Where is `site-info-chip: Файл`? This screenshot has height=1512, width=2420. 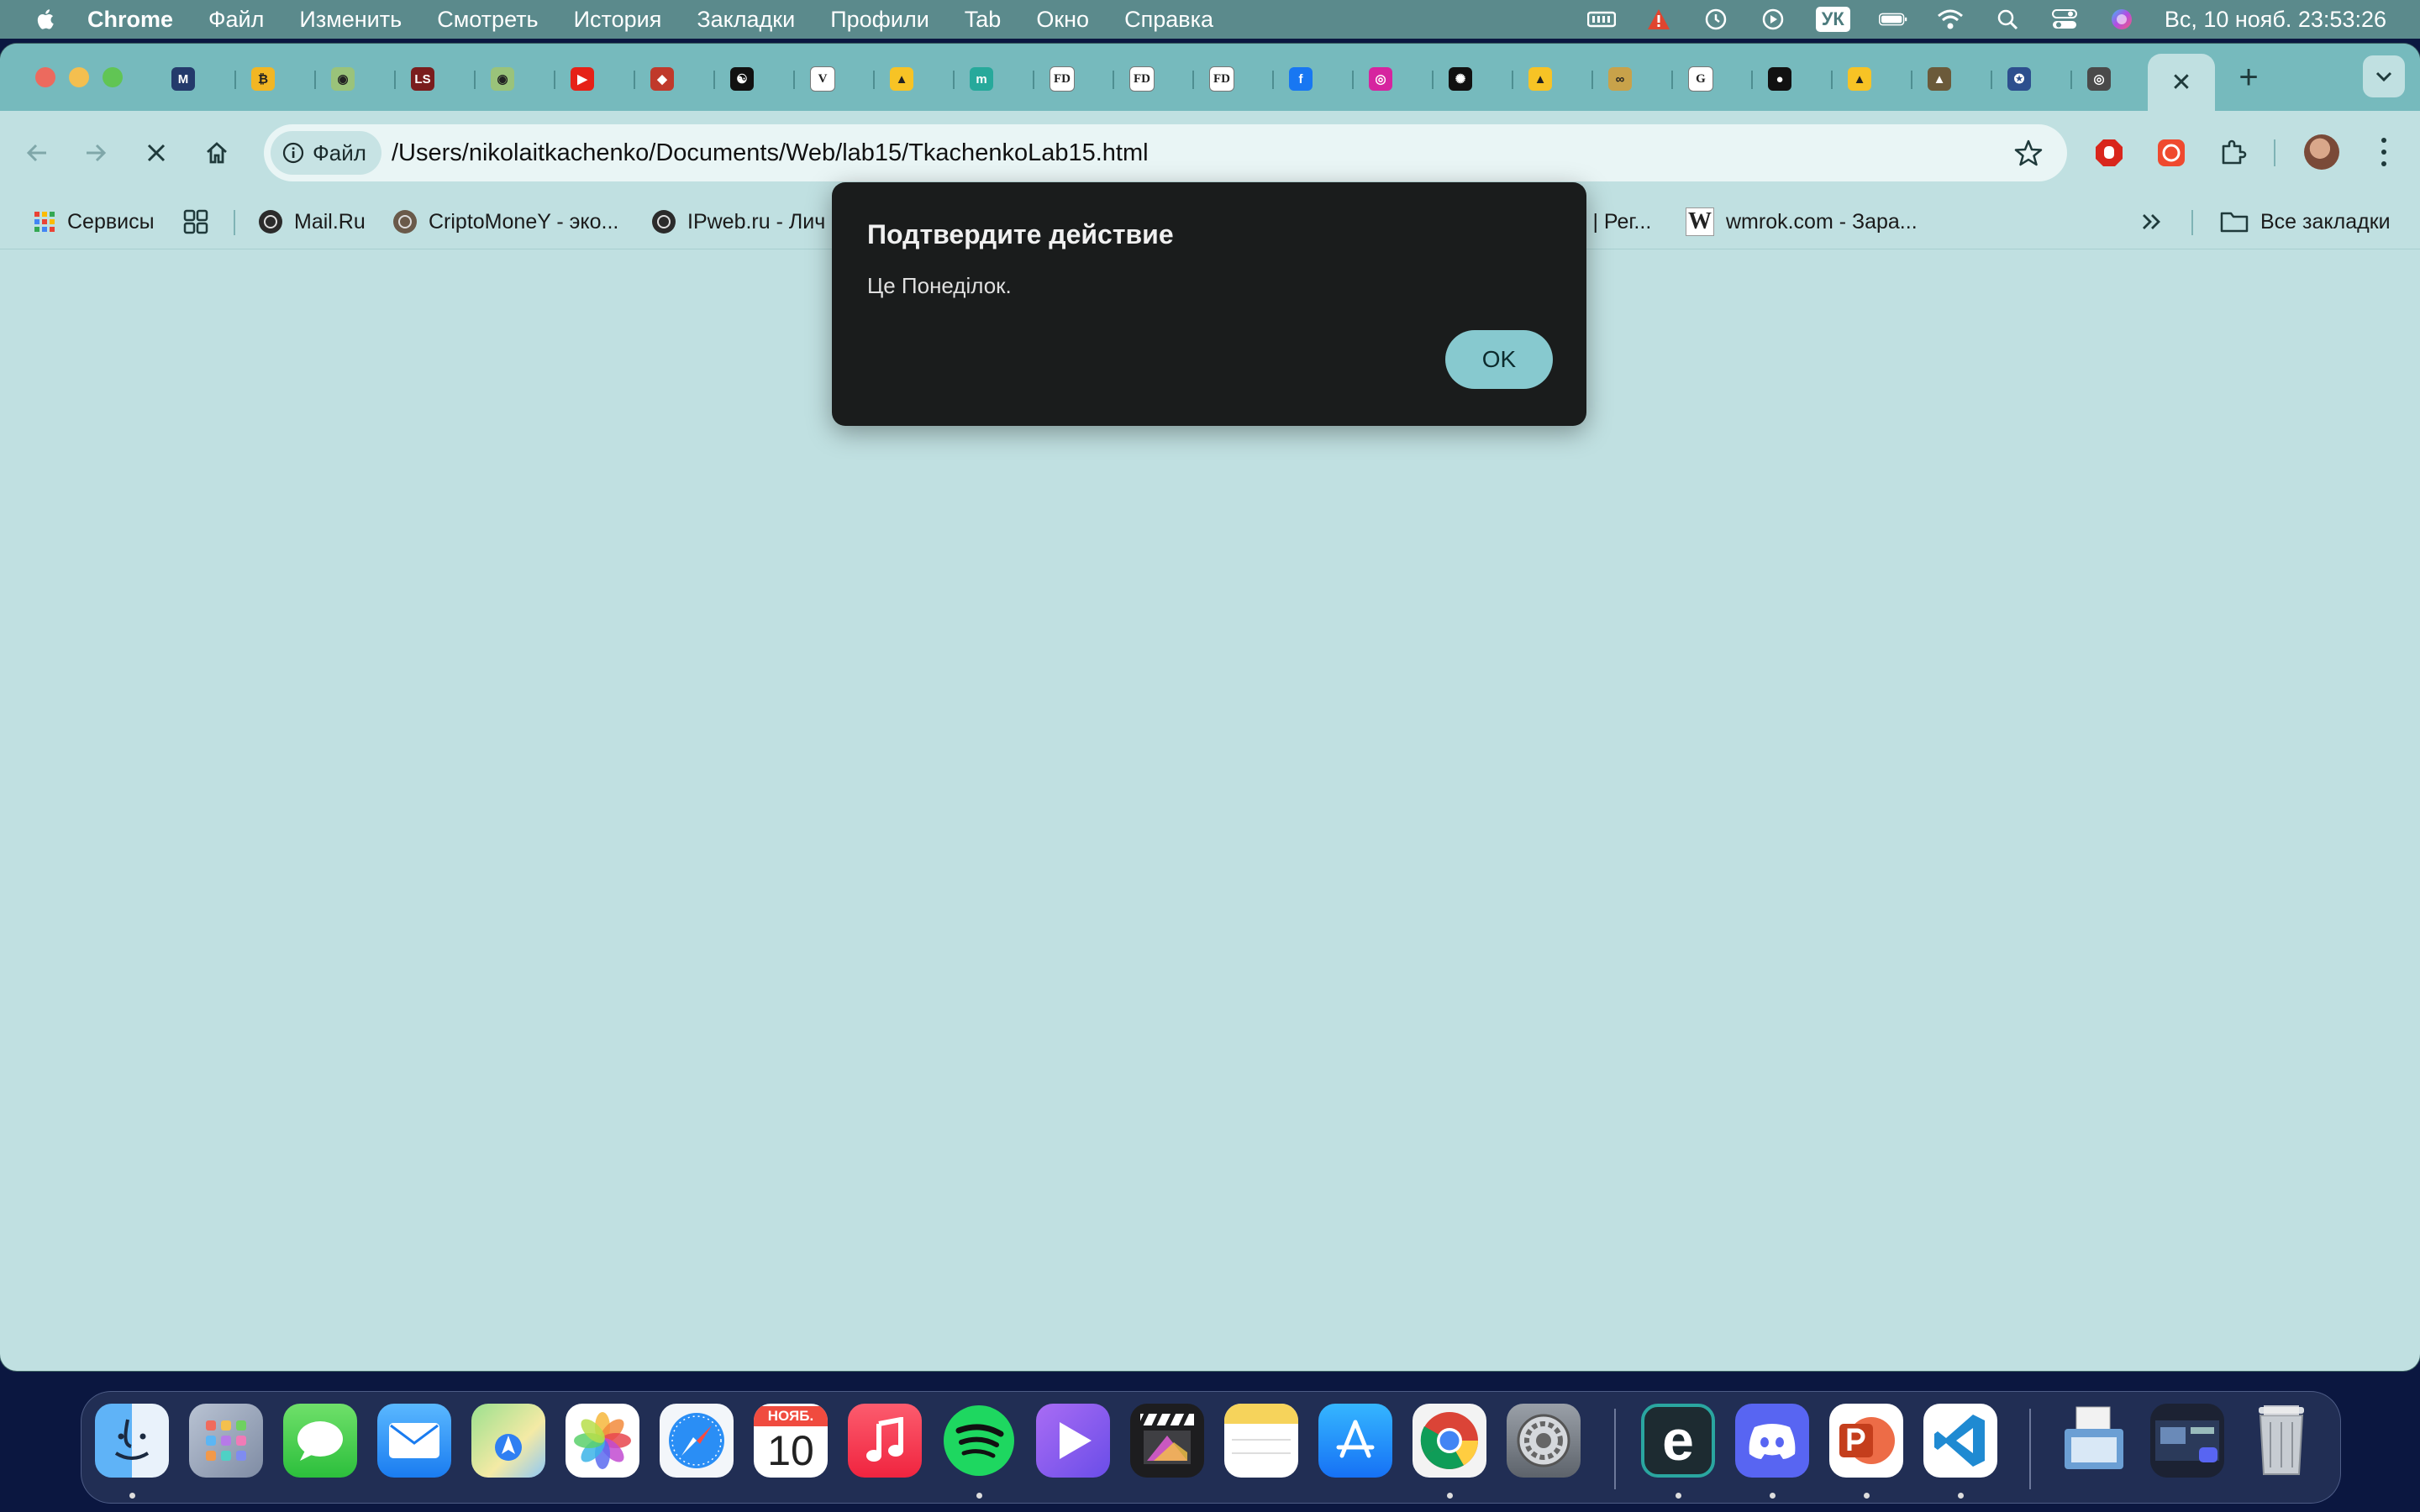 site-info-chip: Файл is located at coordinates (326, 153).